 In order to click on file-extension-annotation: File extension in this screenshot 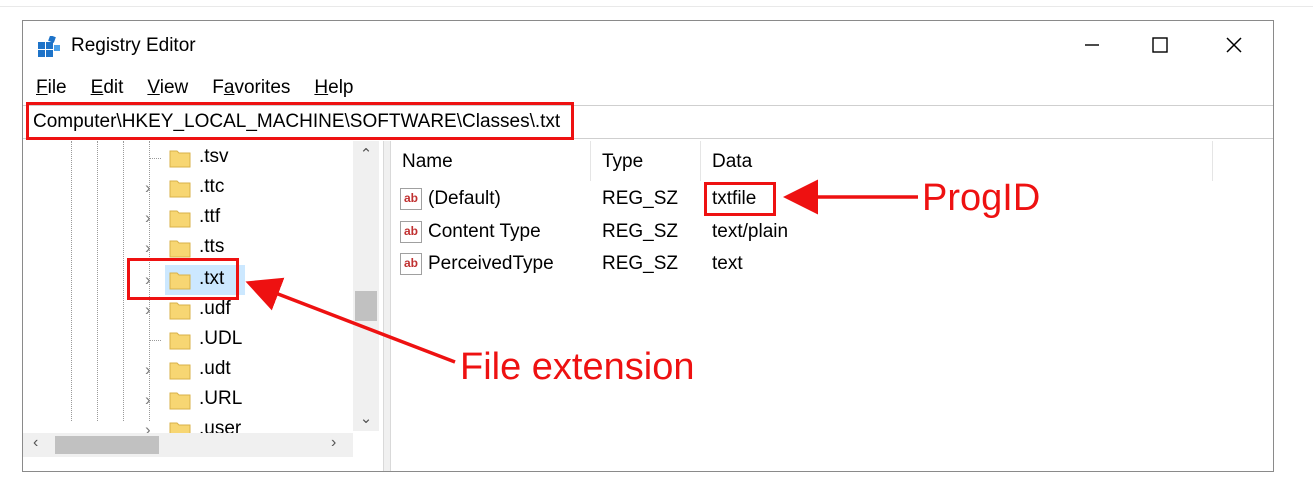, I will do `click(577, 367)`.